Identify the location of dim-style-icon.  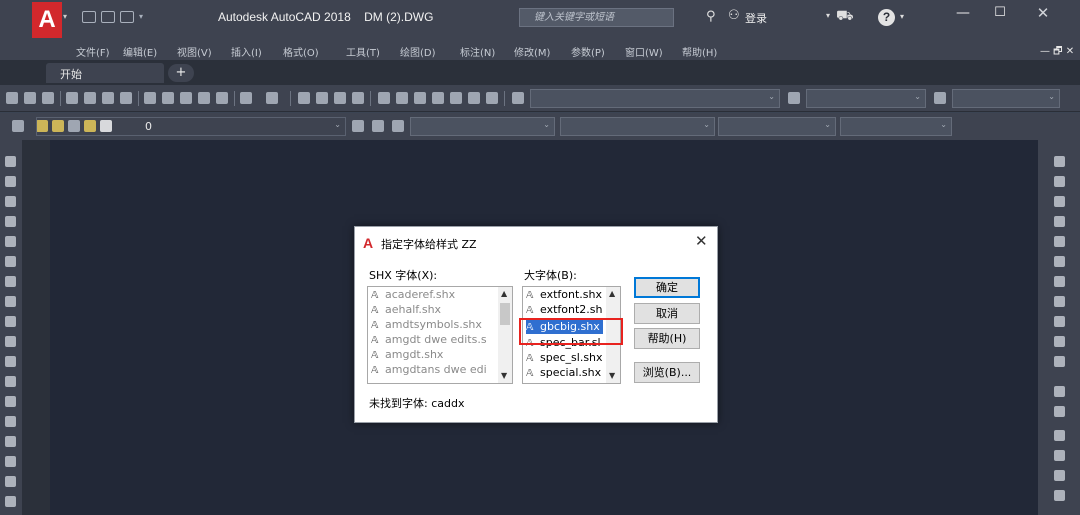
(794, 98).